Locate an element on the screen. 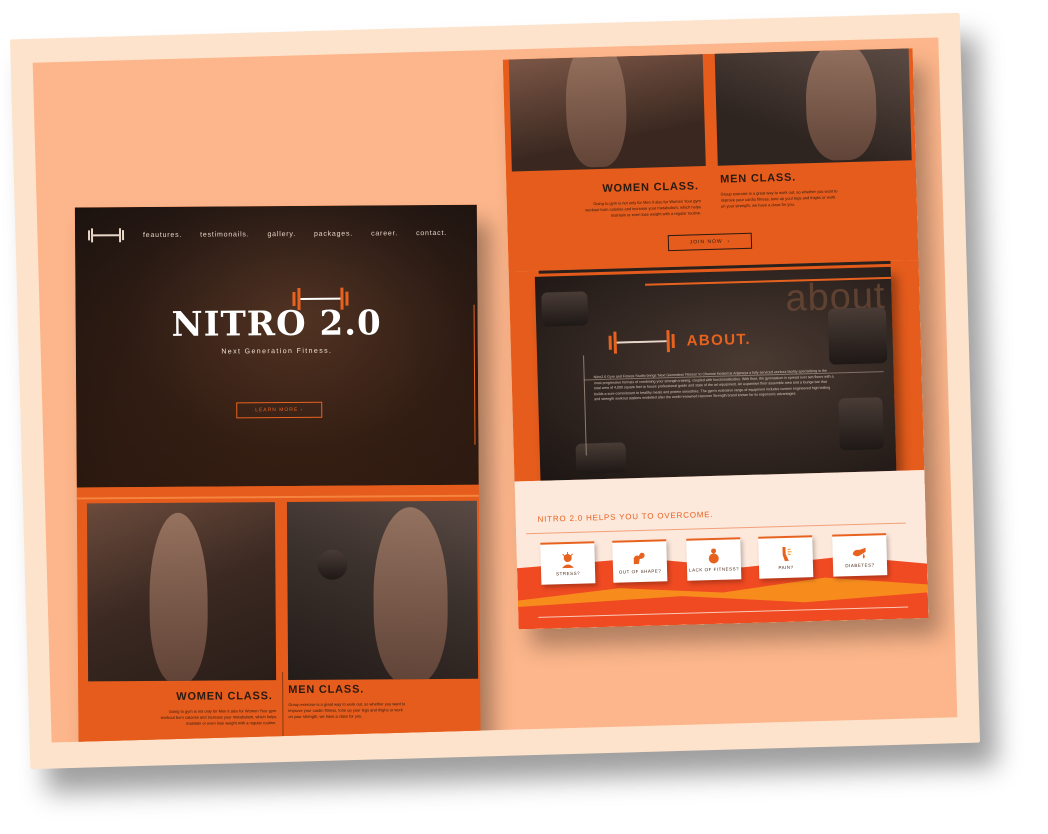 This screenshot has height=834, width=1048. hero-section is located at coordinates (276, 346).